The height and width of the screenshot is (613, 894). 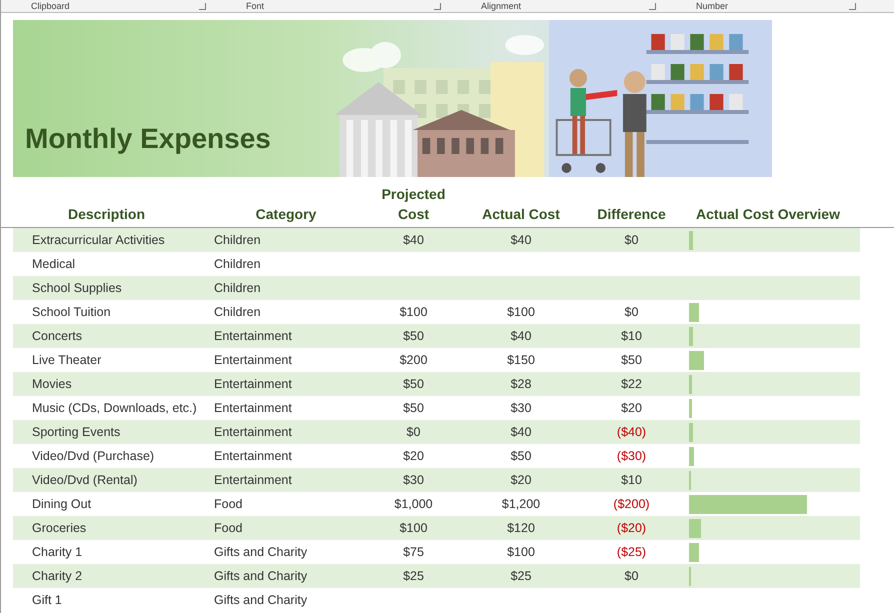 What do you see at coordinates (84, 480) in the screenshot?
I see `table-cell-text: Video/Dvd (Rental)` at bounding box center [84, 480].